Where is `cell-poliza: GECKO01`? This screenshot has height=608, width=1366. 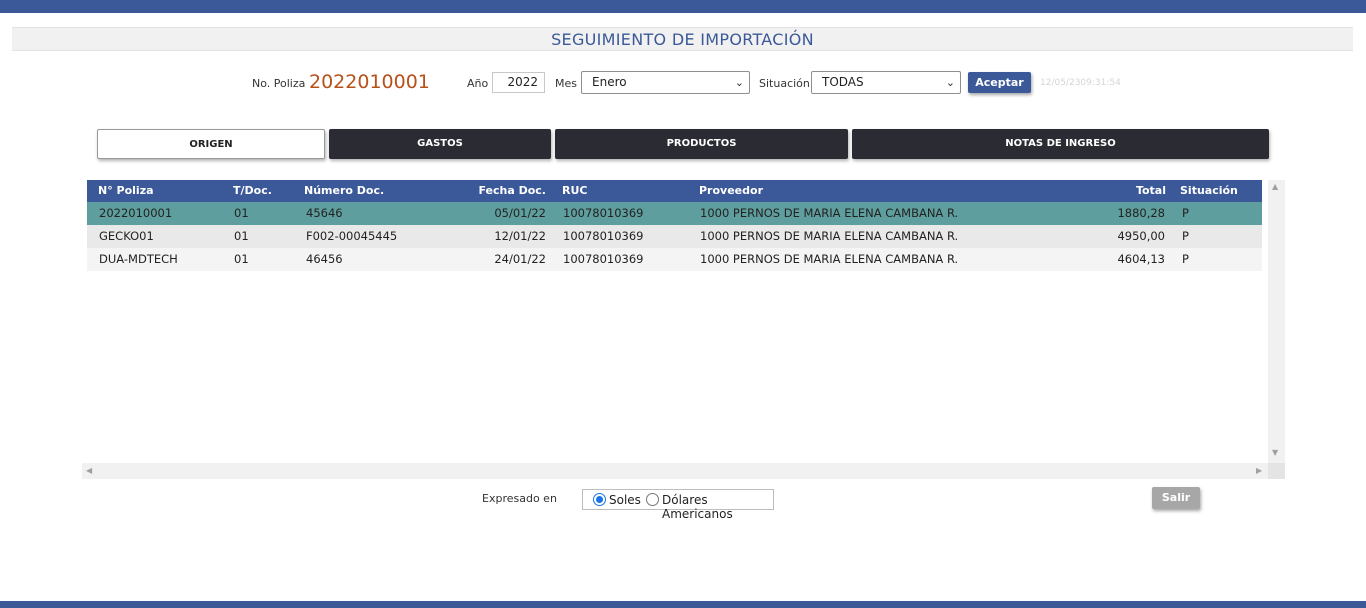 cell-poliza: GECKO01 is located at coordinates (126, 236).